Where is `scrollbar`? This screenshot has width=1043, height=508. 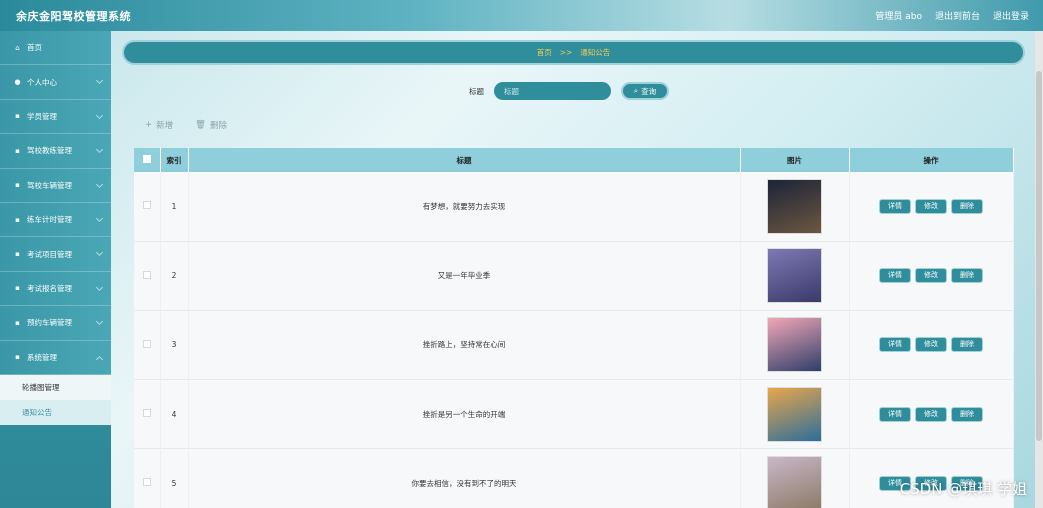
scrollbar is located at coordinates (1039, 269).